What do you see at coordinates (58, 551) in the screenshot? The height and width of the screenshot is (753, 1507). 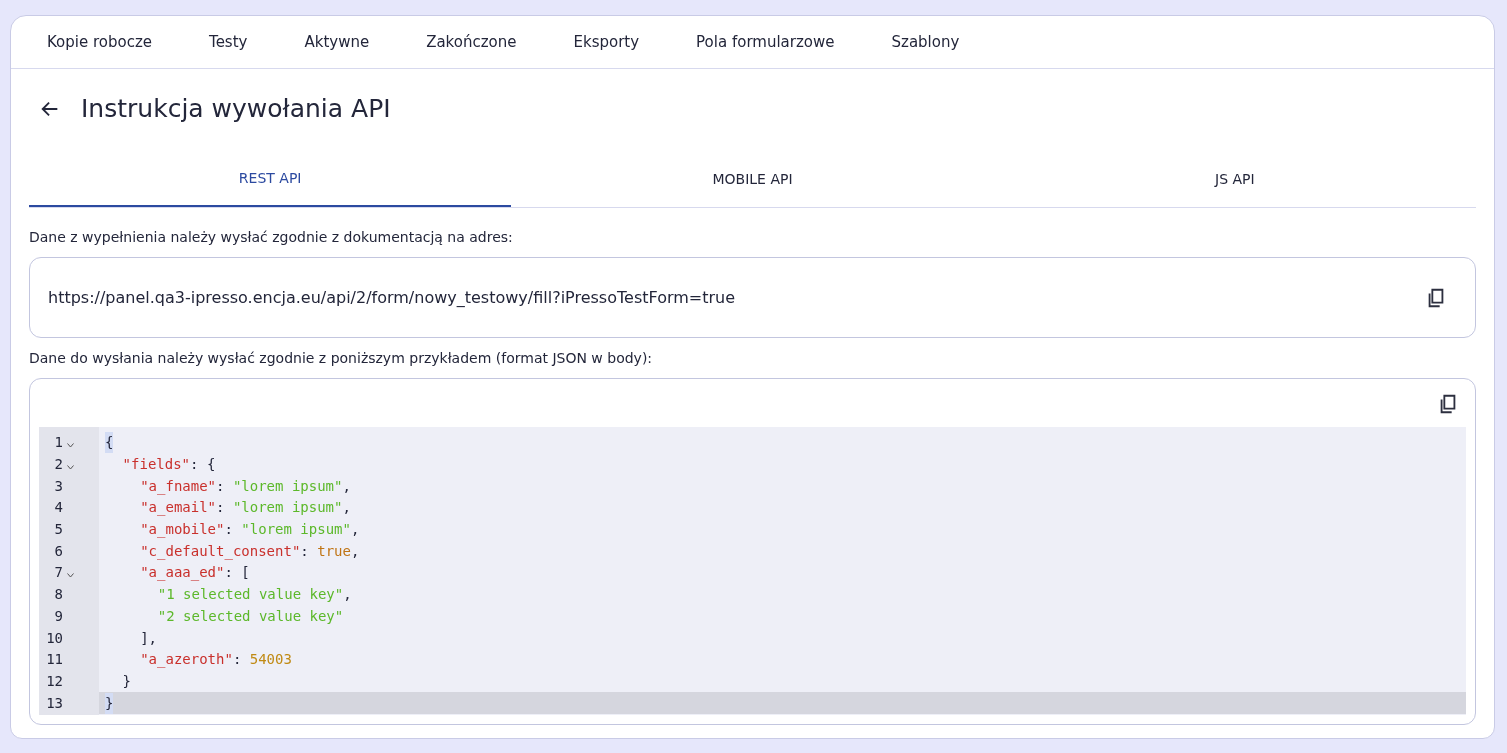 I see `line-number: 6` at bounding box center [58, 551].